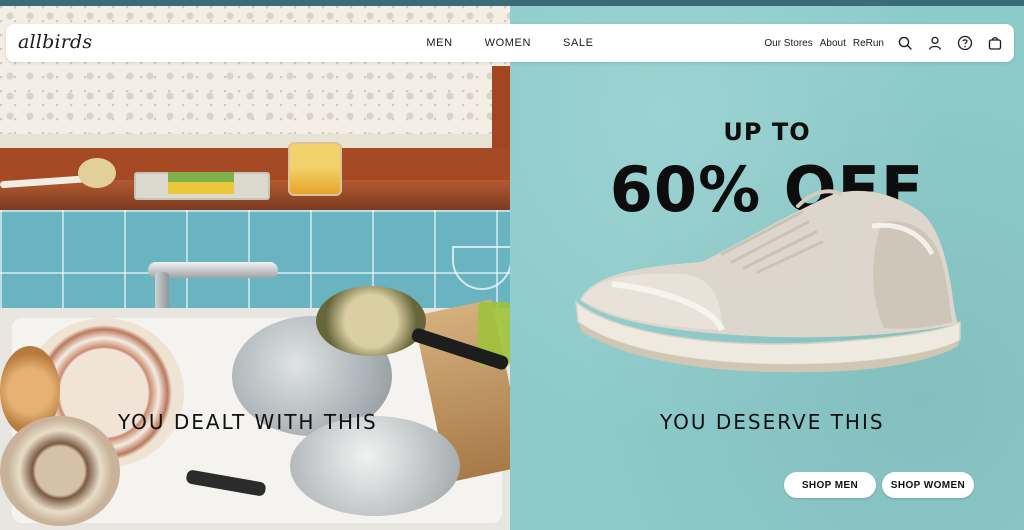 The height and width of the screenshot is (530, 1024). I want to click on dish-brush-head, so click(97, 173).